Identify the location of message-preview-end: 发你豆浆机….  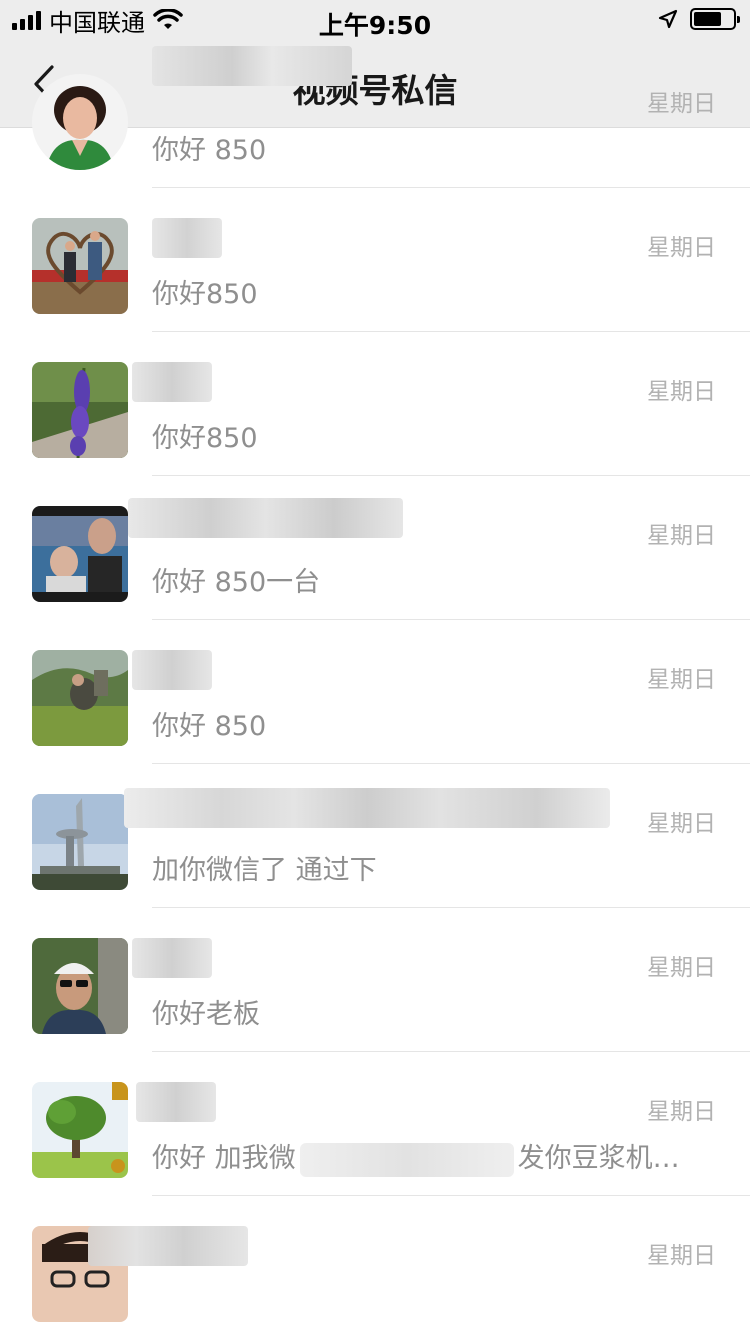
(598, 1158).